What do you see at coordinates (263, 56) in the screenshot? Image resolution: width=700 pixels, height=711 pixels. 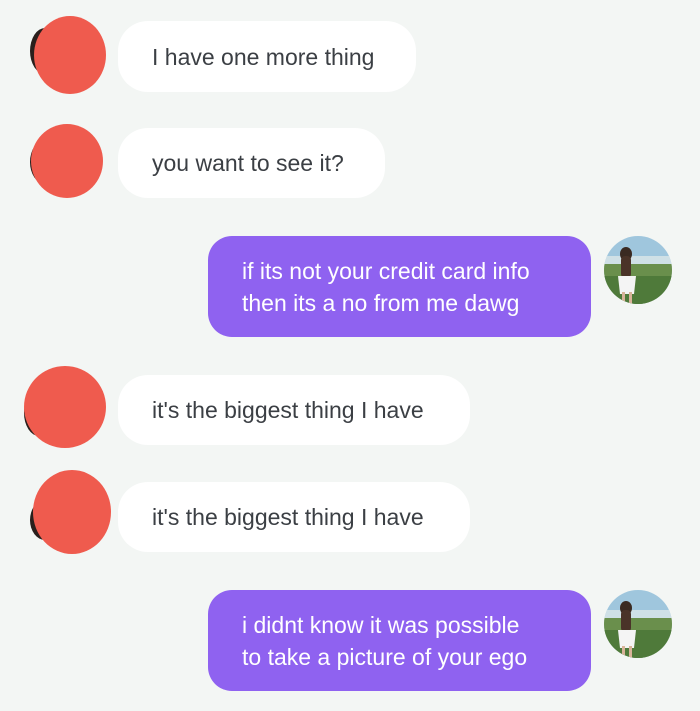 I see `message-text: I have one more thing` at bounding box center [263, 56].